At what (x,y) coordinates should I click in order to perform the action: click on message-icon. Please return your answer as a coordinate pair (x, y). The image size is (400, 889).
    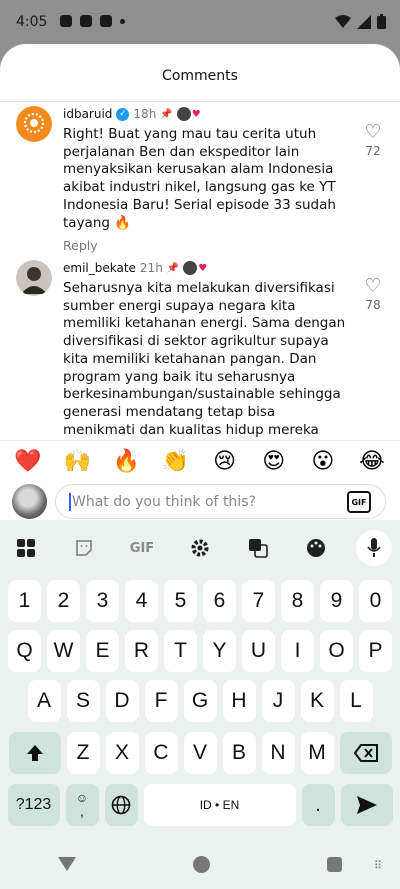
    Looking at the image, I should click on (66, 21).